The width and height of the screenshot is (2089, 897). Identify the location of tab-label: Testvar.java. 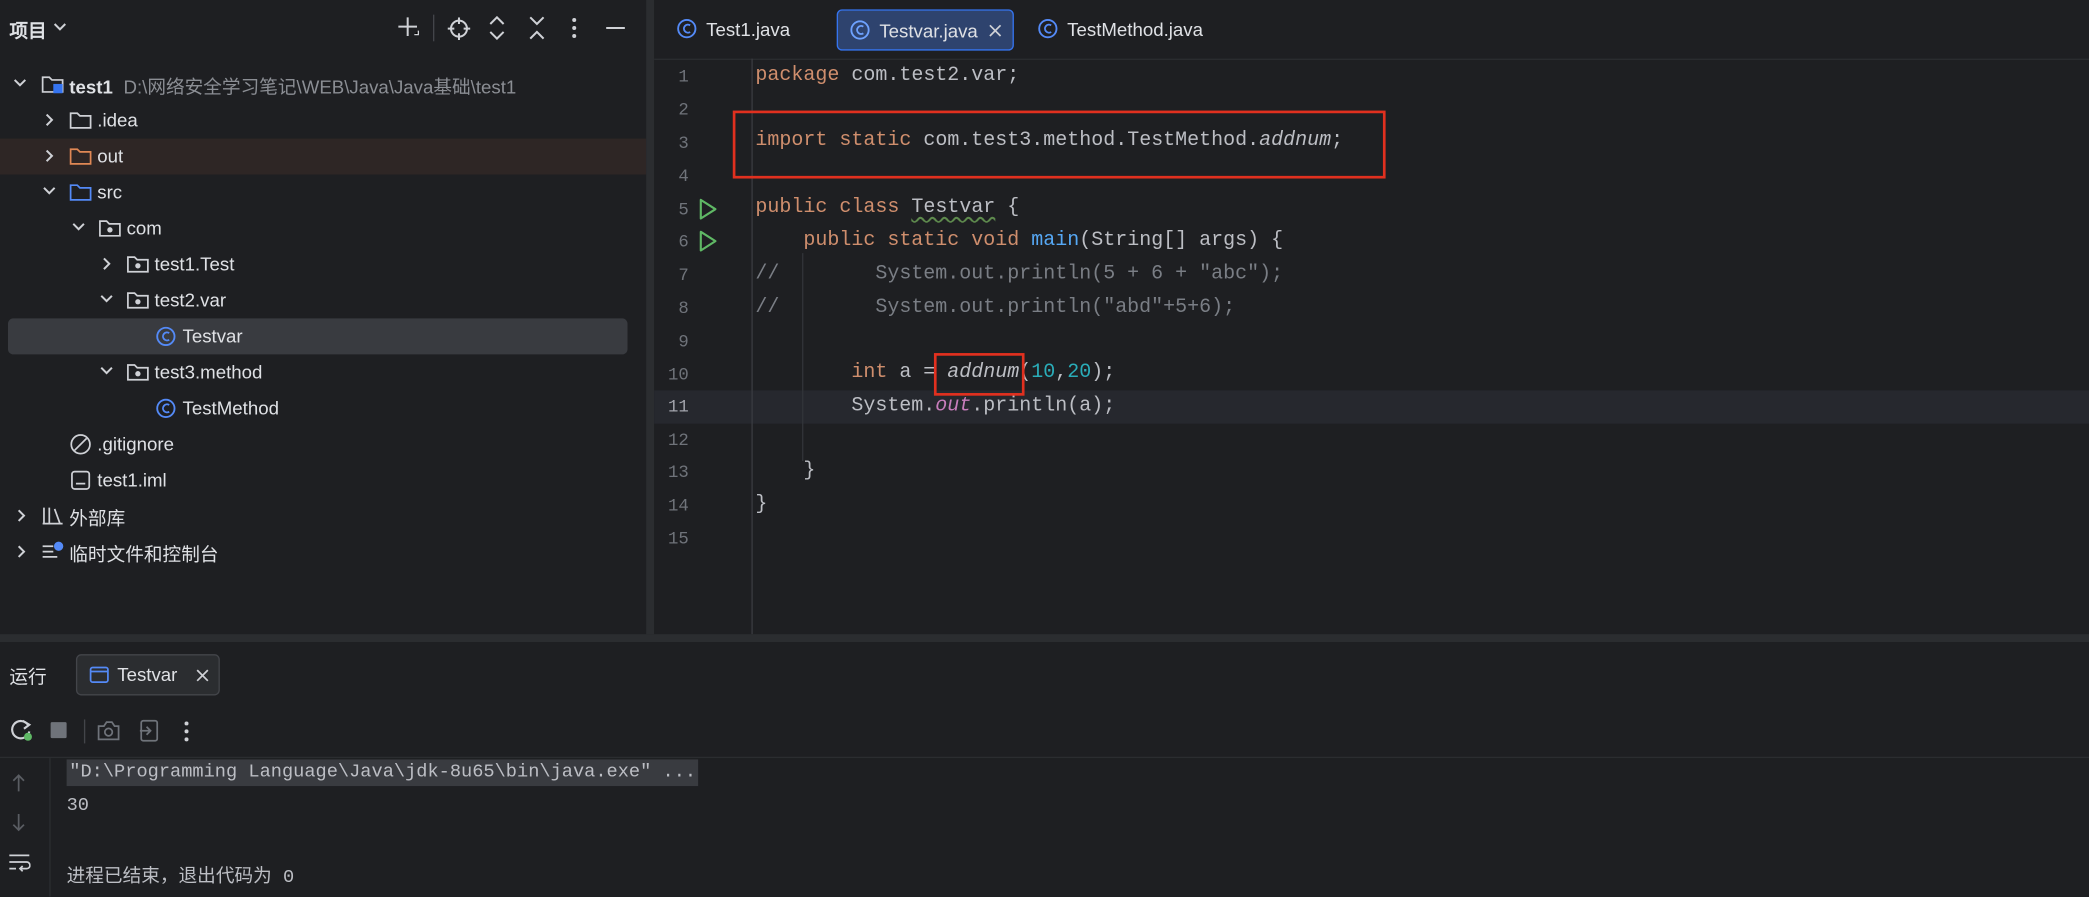
(928, 30).